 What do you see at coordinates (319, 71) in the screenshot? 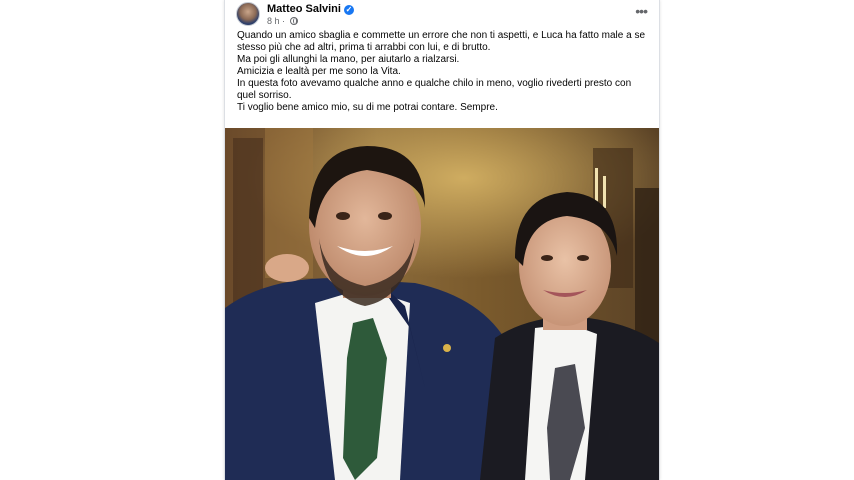
I see `post-text-line: Amicizia e lealtà per me sono la Vita.` at bounding box center [319, 71].